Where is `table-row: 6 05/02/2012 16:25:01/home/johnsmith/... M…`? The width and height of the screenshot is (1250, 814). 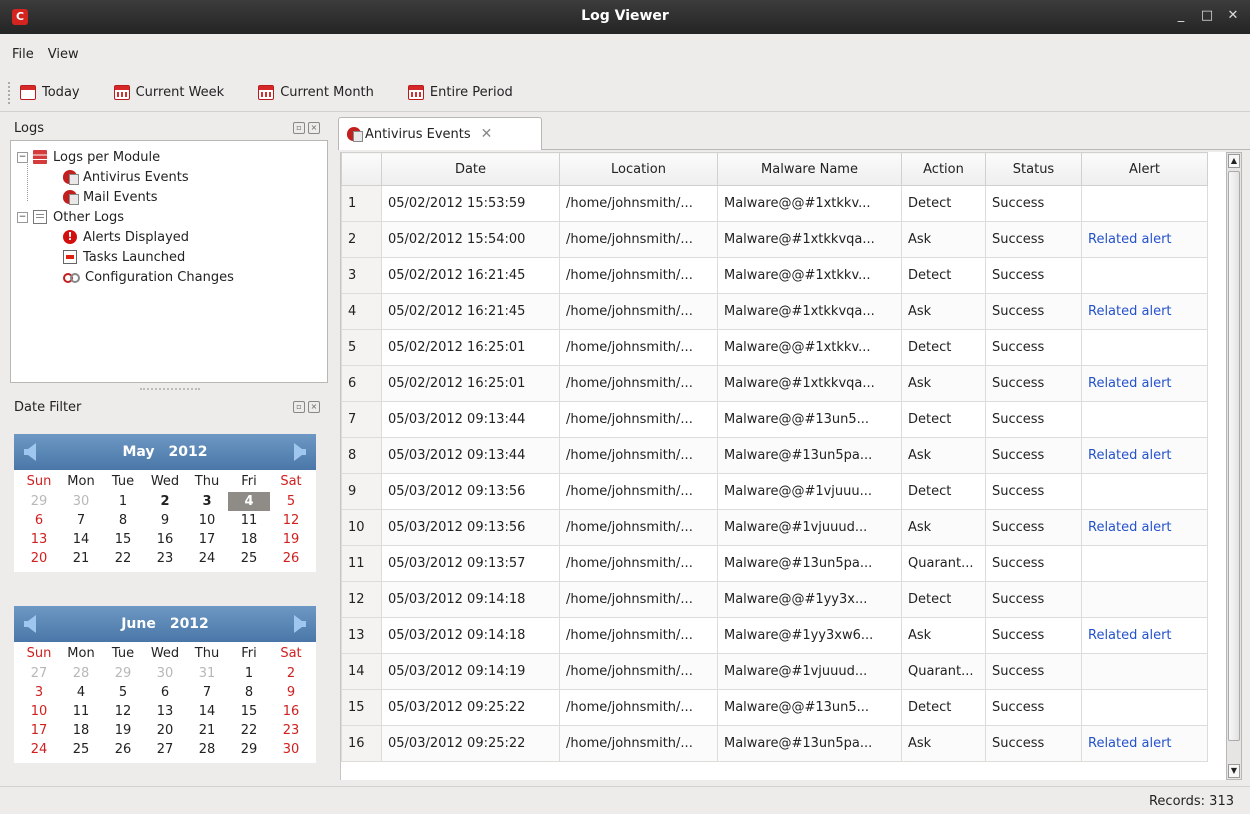
table-row: 6 05/02/2012 16:25:01/home/johnsmith/... M… is located at coordinates (774, 383).